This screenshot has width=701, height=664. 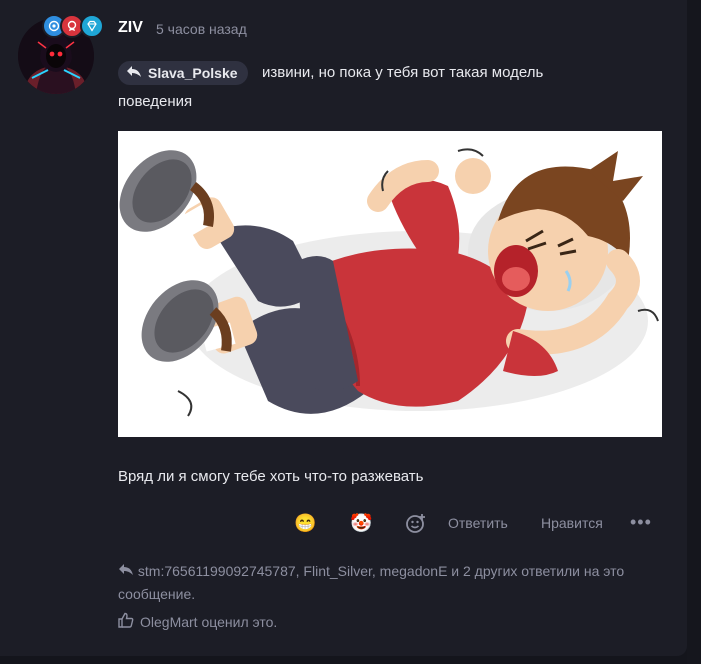 I want to click on message-text-line1: извини, но пока у тебя вот такая модель, so click(x=403, y=72).